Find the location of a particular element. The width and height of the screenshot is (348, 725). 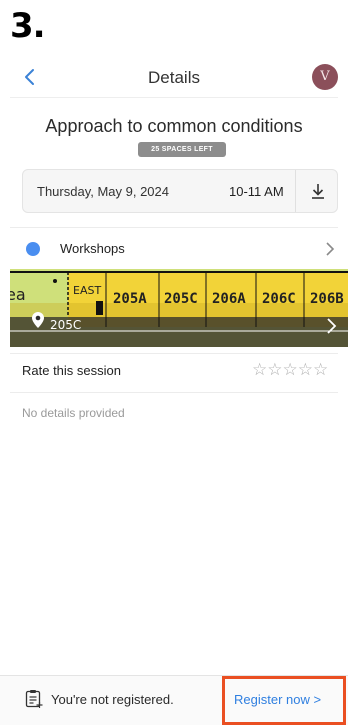

map-label: EAST is located at coordinates (87, 290).